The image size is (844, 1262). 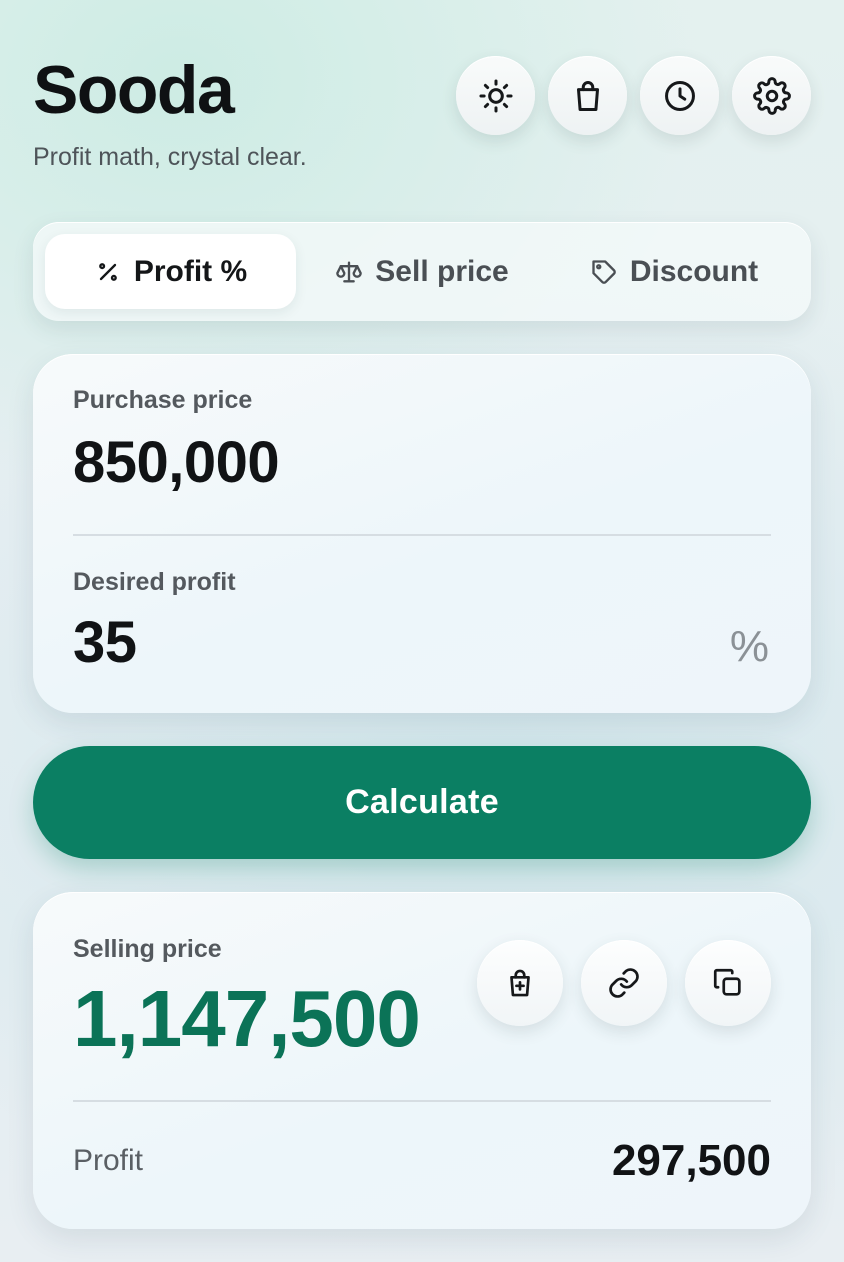 I want to click on theme-toggle-button, so click(x=495, y=95).